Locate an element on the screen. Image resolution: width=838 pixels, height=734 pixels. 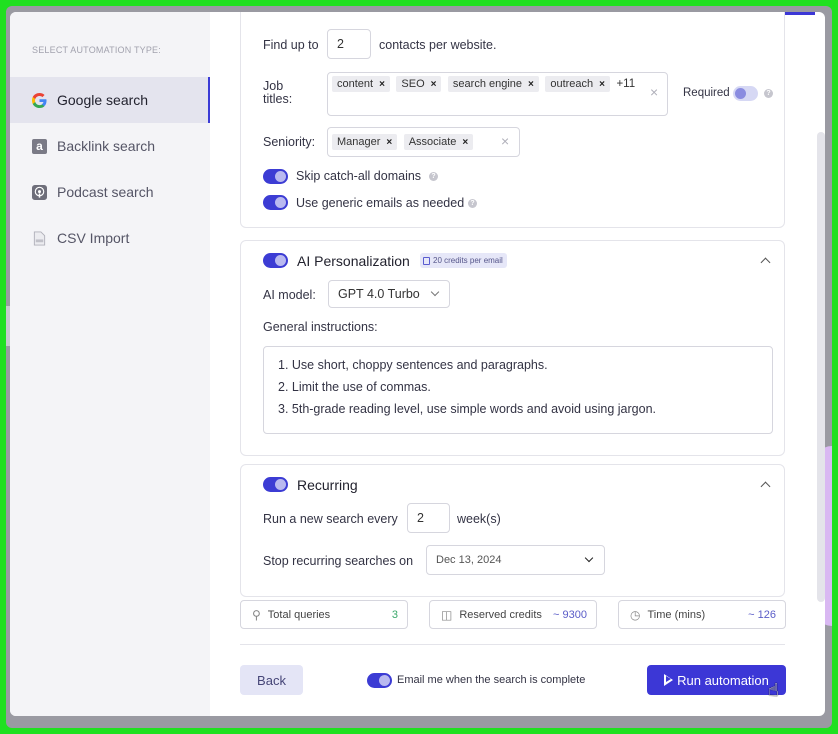
scrollbar is located at coordinates (821, 367).